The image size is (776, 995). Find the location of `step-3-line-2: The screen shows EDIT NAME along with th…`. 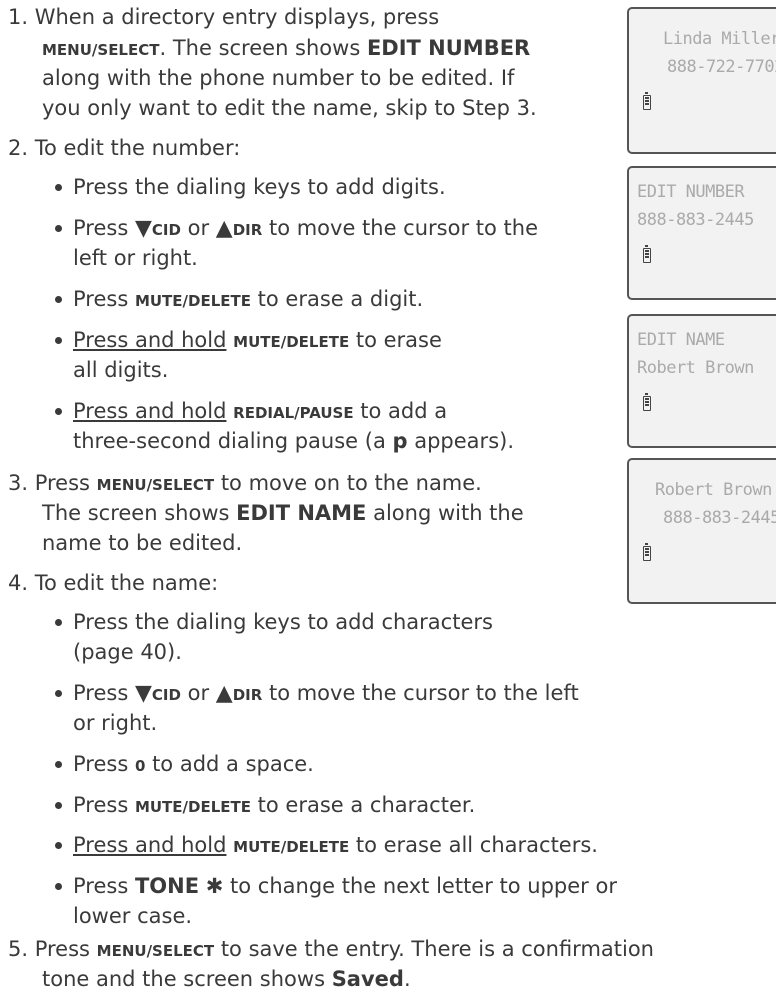

step-3-line-2: The screen shows EDIT NAME along with th… is located at coordinates (283, 513).